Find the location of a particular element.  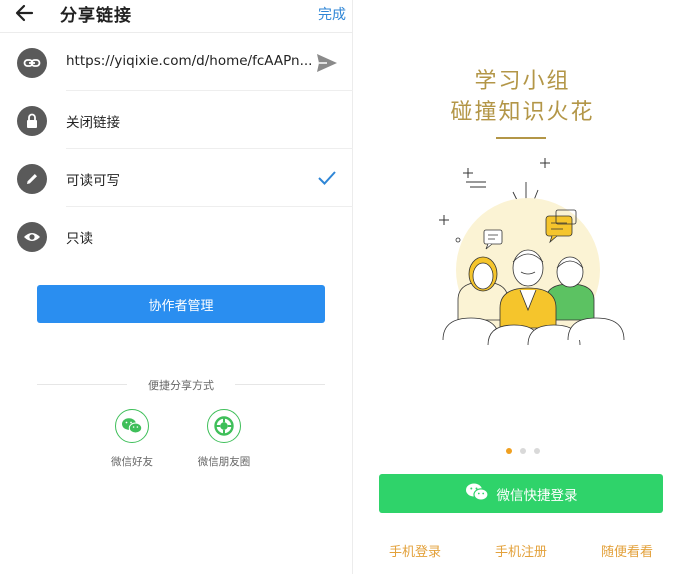

collaborator-management-button: 协作者管理 is located at coordinates (181, 304).